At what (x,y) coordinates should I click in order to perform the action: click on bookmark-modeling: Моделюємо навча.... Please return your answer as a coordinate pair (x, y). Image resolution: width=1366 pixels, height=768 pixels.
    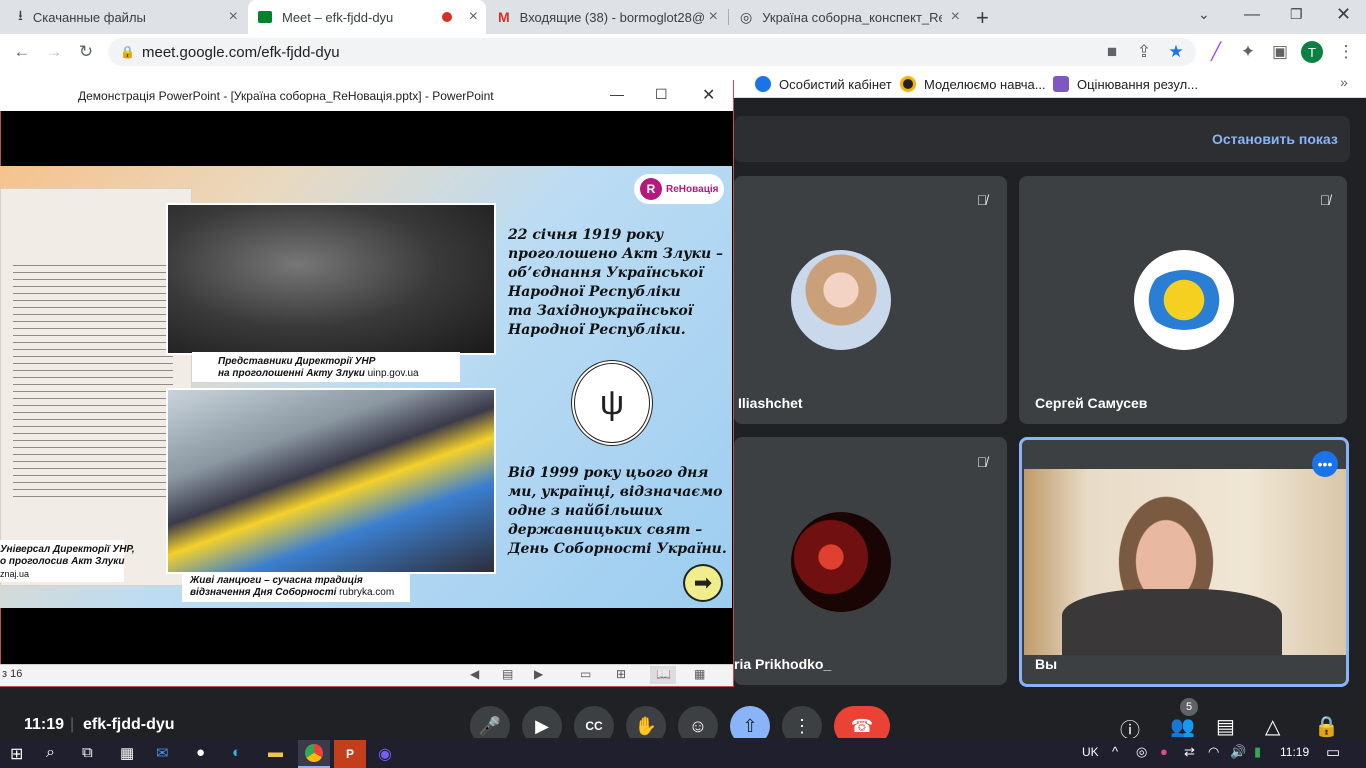
    Looking at the image, I should click on (973, 84).